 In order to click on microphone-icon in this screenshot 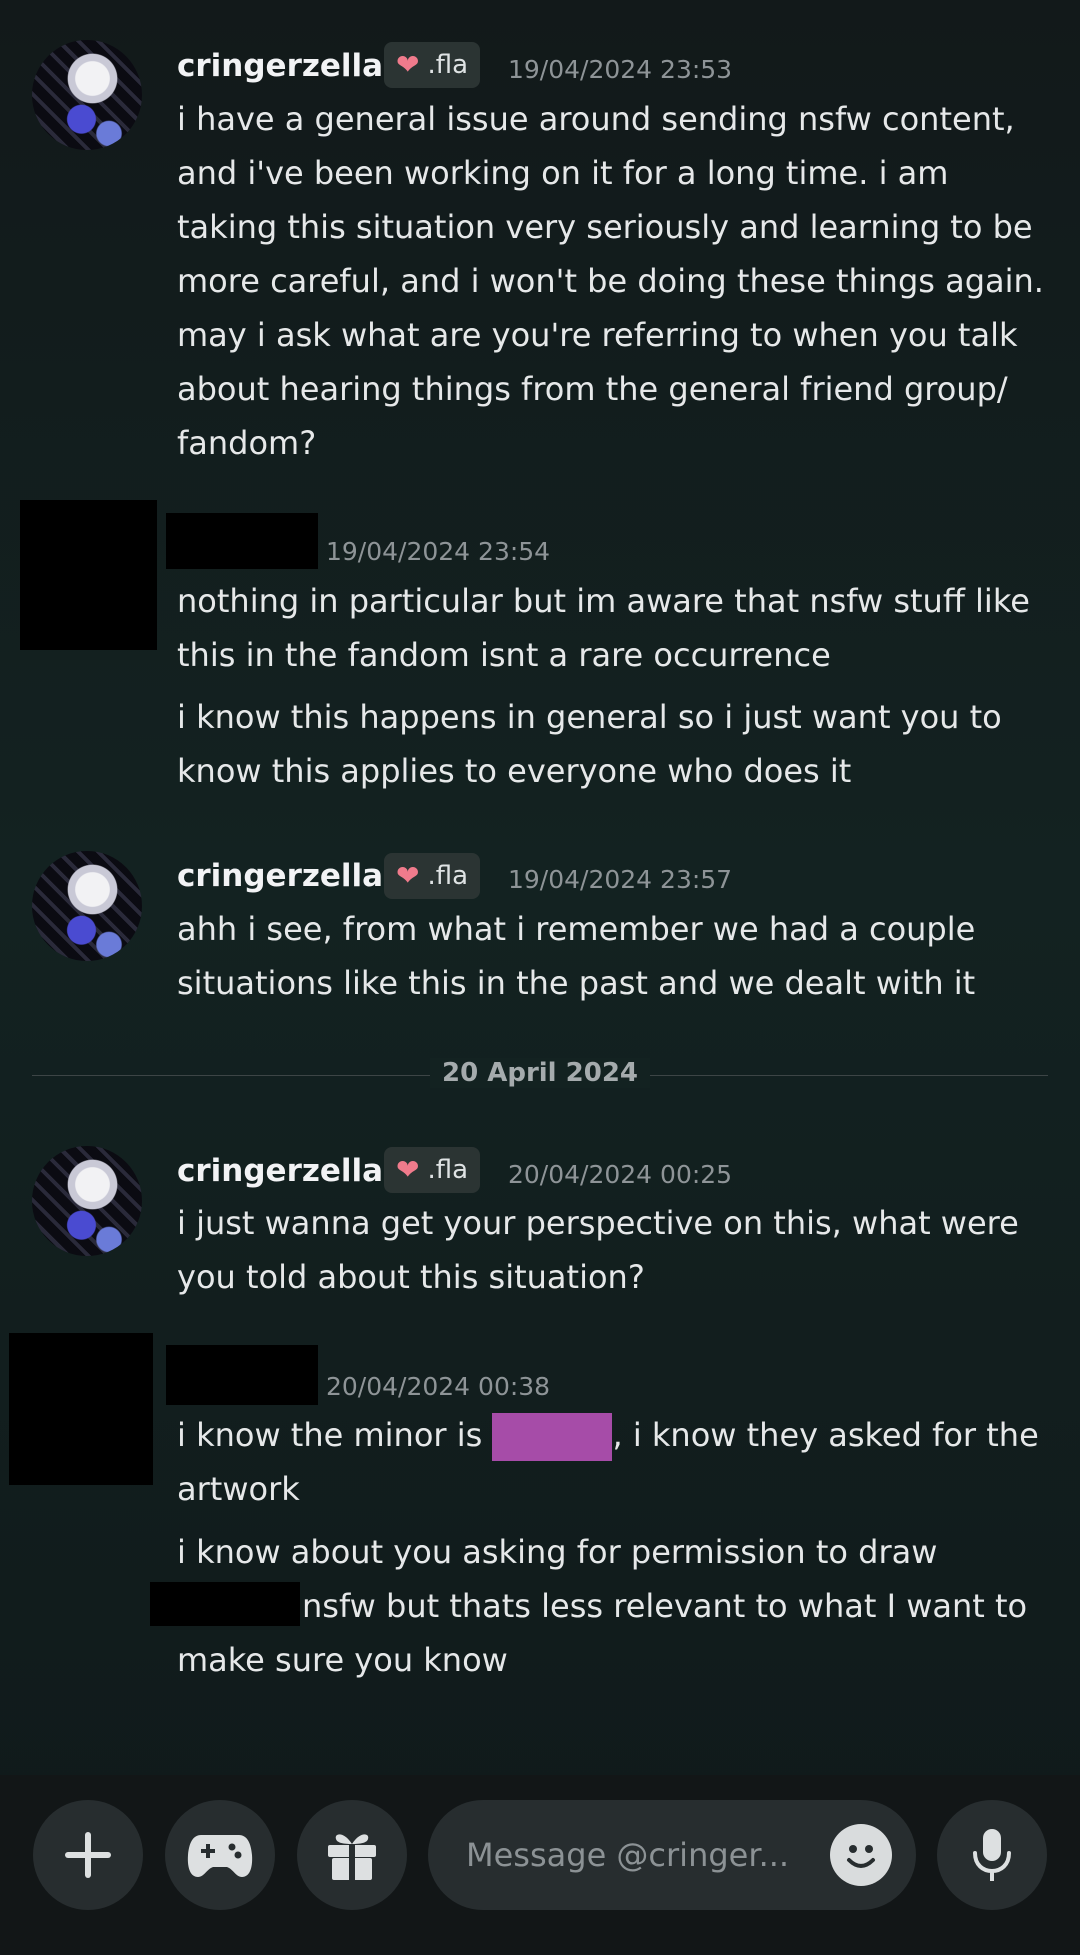, I will do `click(992, 1855)`.